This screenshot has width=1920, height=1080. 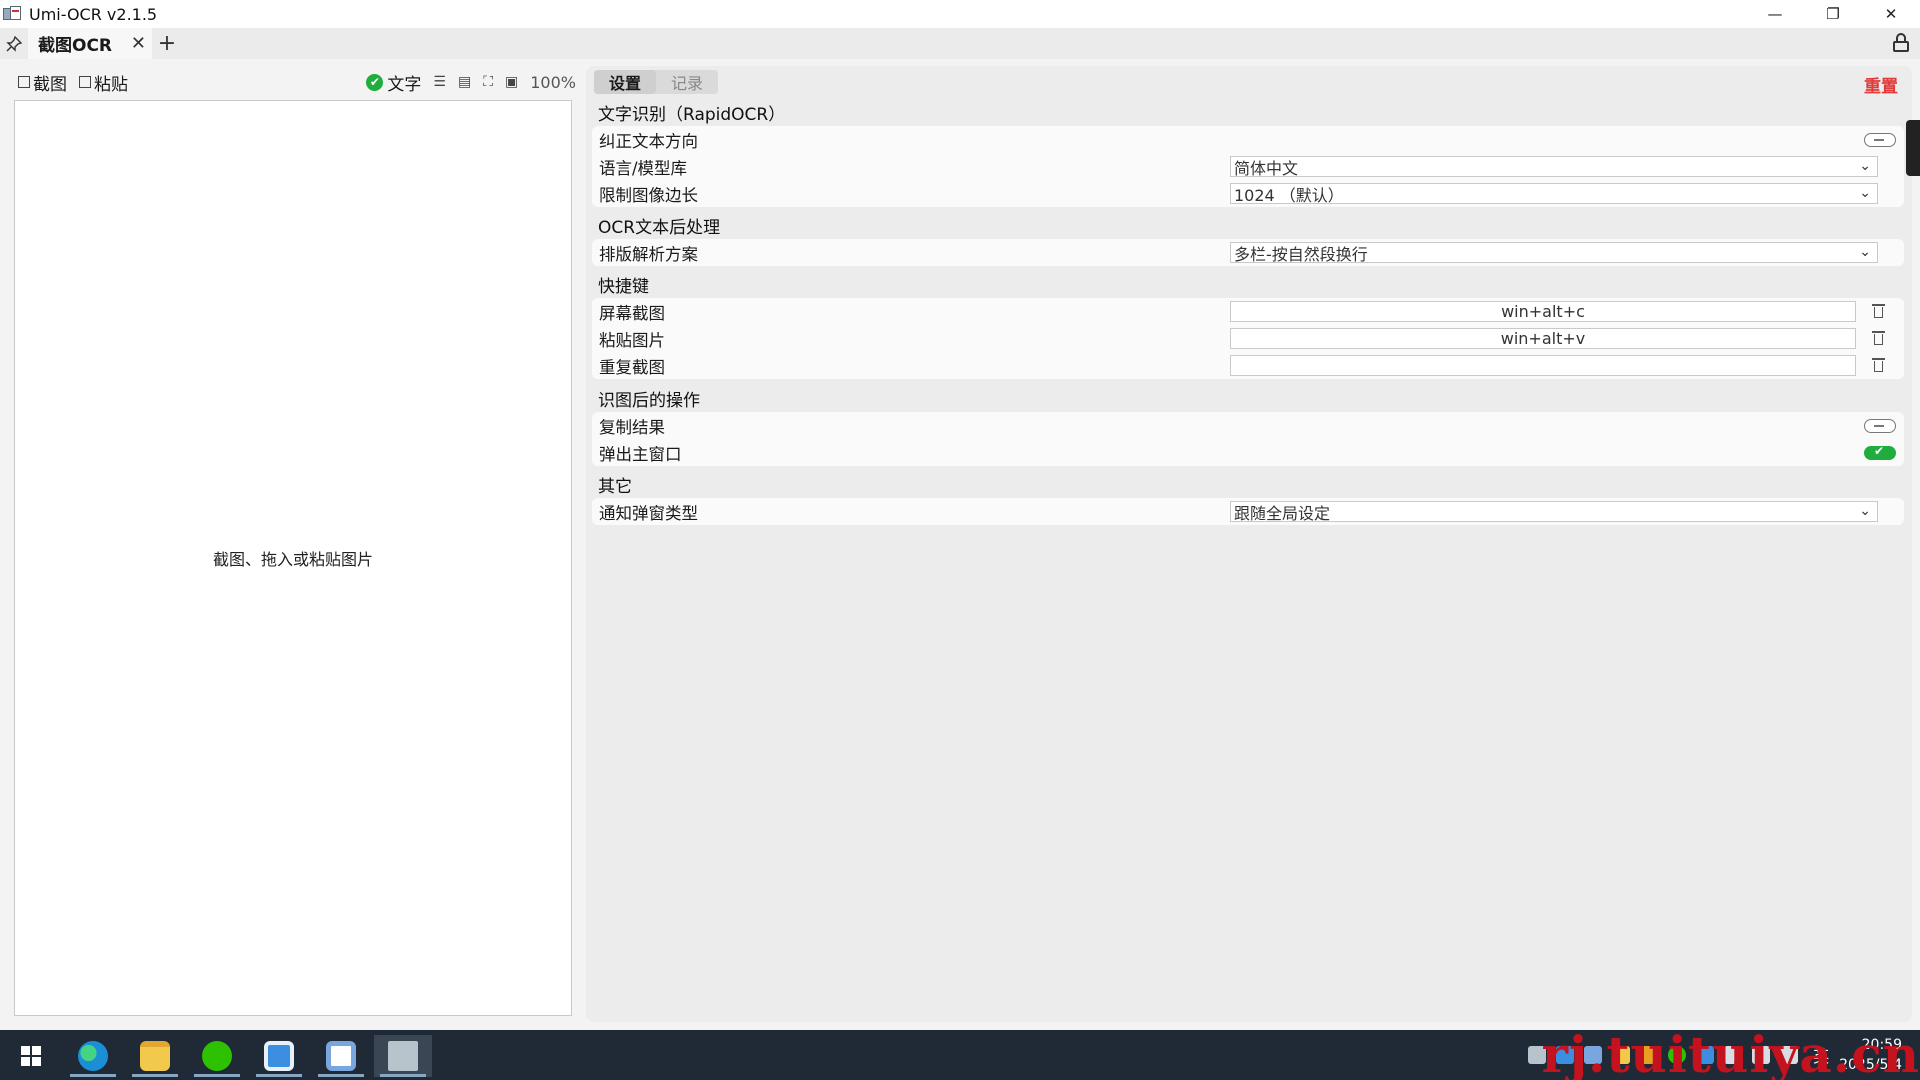 I want to click on check-icon: ✔, so click(x=375, y=82).